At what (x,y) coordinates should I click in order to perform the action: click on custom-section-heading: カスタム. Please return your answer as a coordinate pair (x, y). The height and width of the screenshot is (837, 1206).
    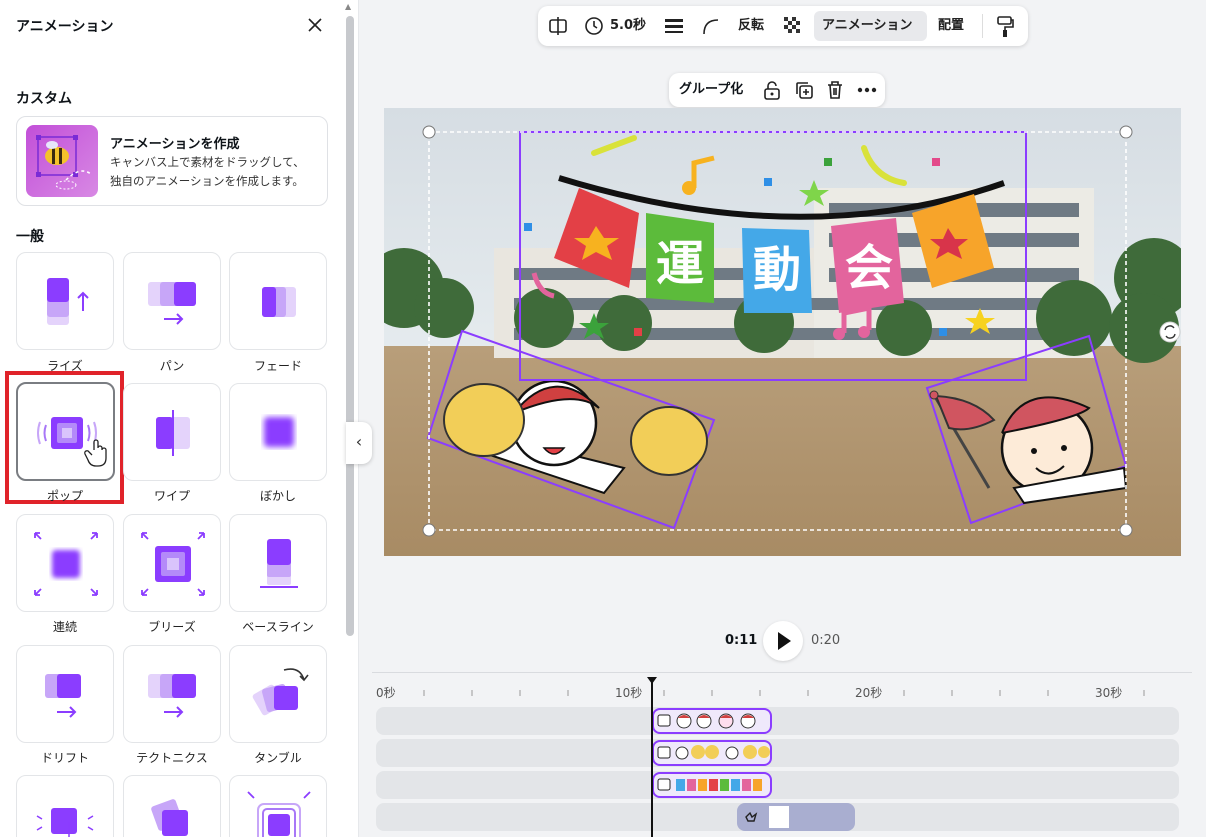
    Looking at the image, I should click on (44, 99).